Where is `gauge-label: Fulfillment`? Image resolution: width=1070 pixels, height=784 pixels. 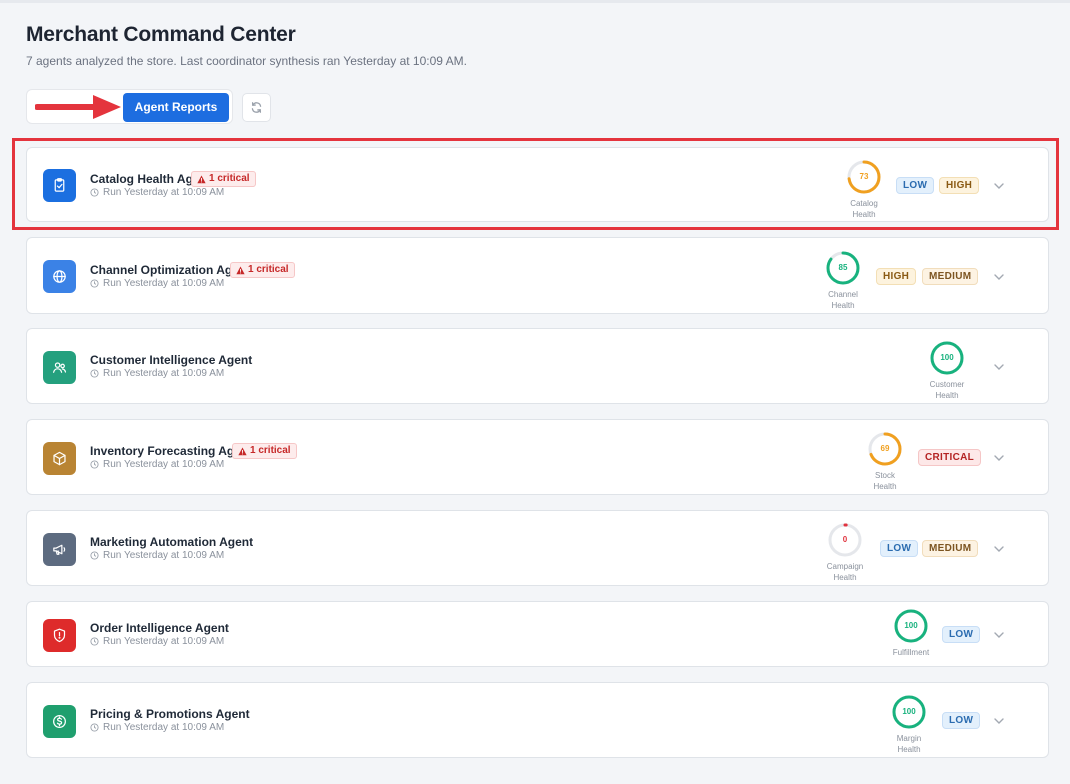 gauge-label: Fulfillment is located at coordinates (911, 652).